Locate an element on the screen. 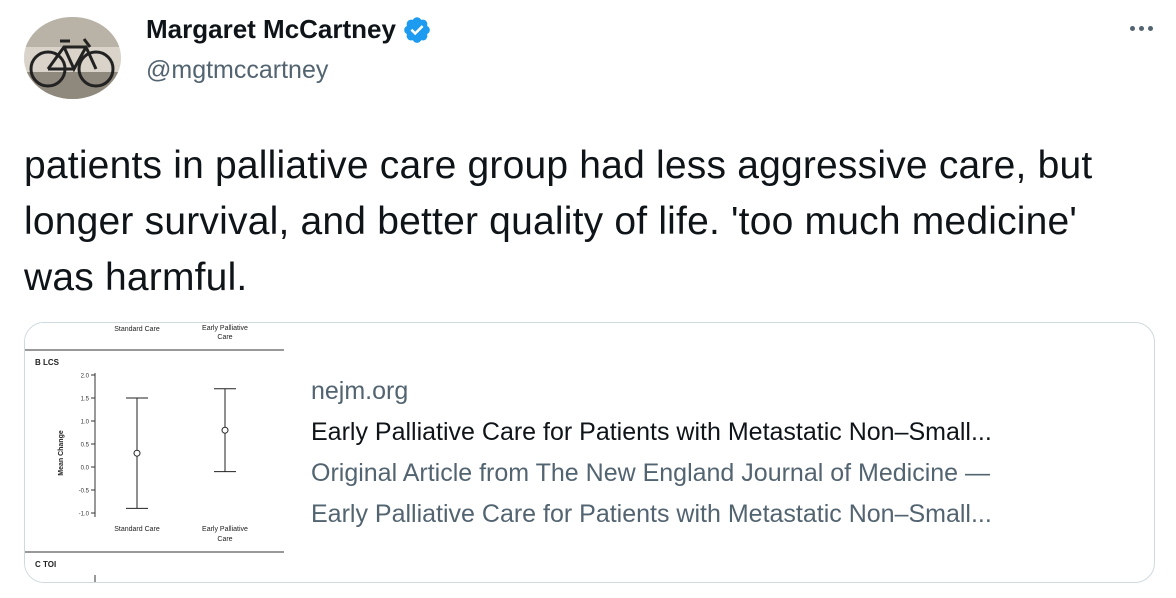  avatar is located at coordinates (72, 58).